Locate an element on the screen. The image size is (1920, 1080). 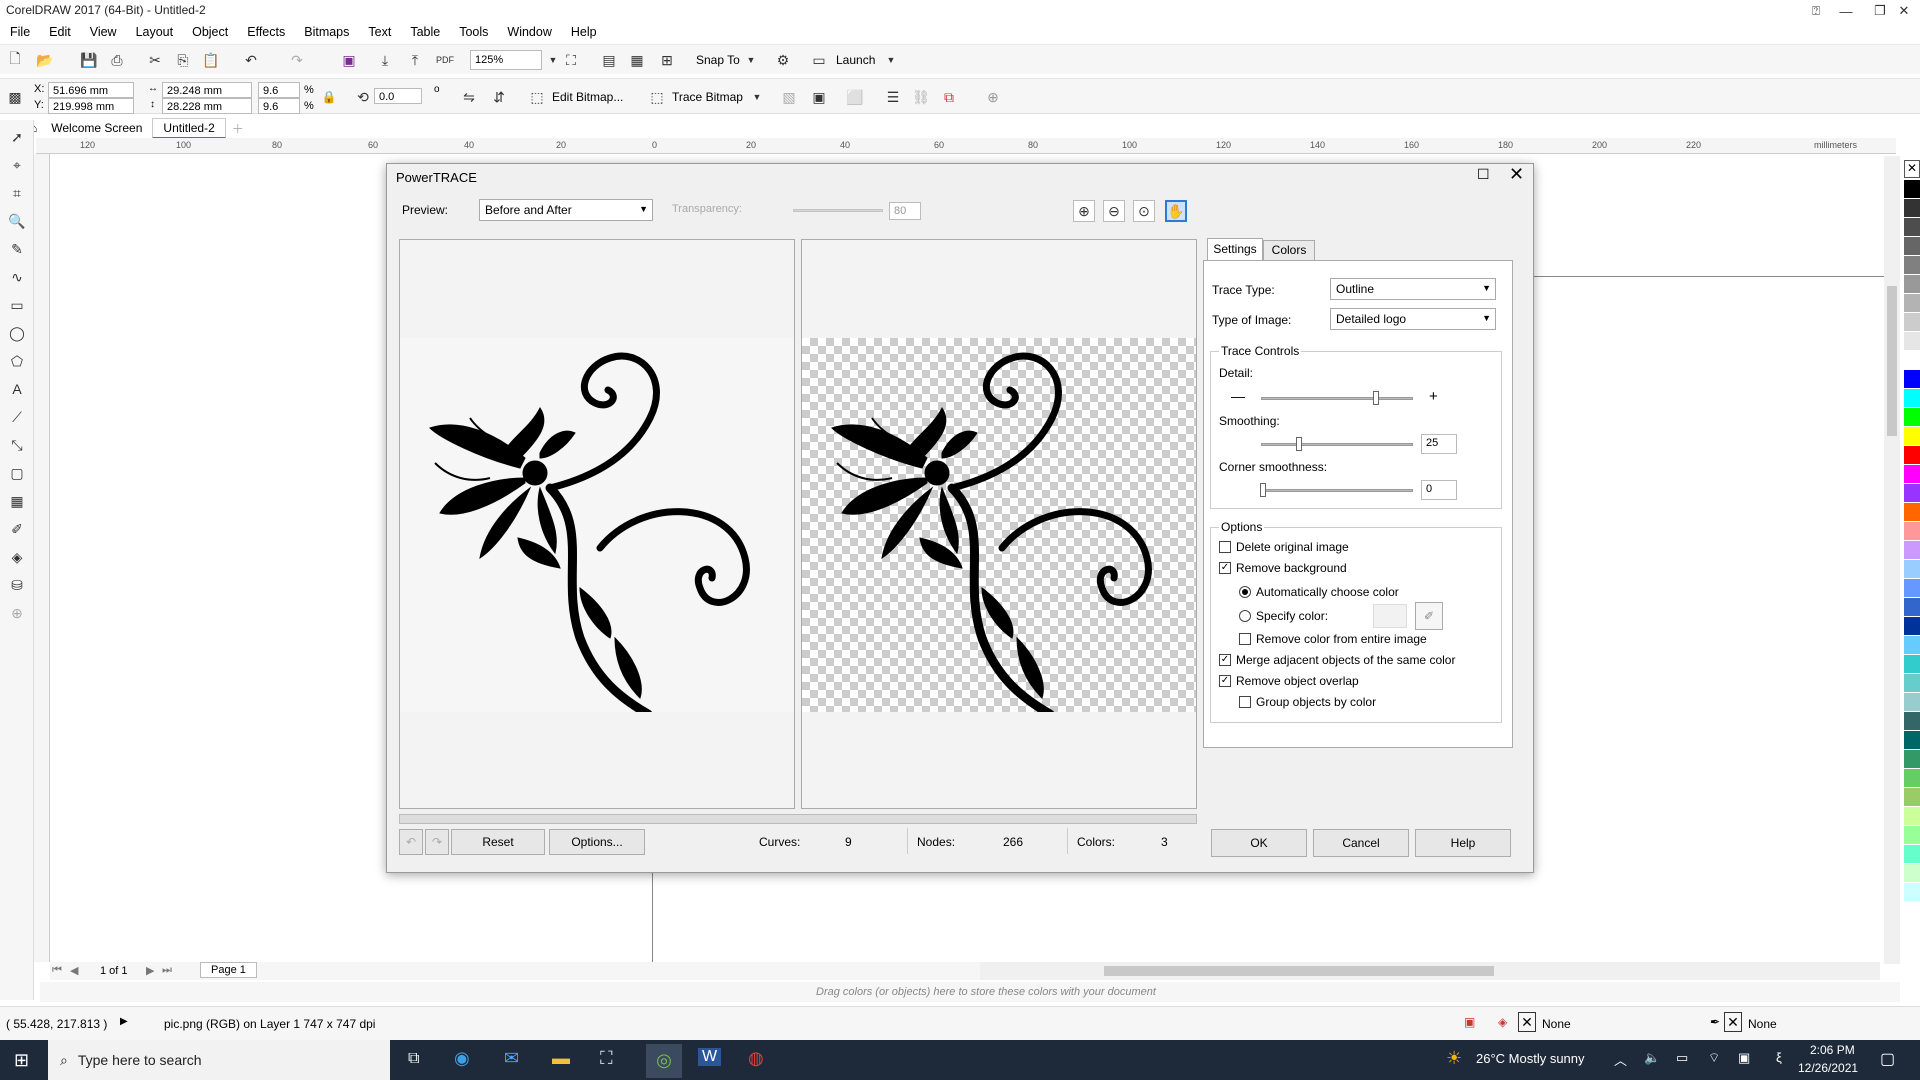
play-icon: ▶ is located at coordinates (124, 1021).